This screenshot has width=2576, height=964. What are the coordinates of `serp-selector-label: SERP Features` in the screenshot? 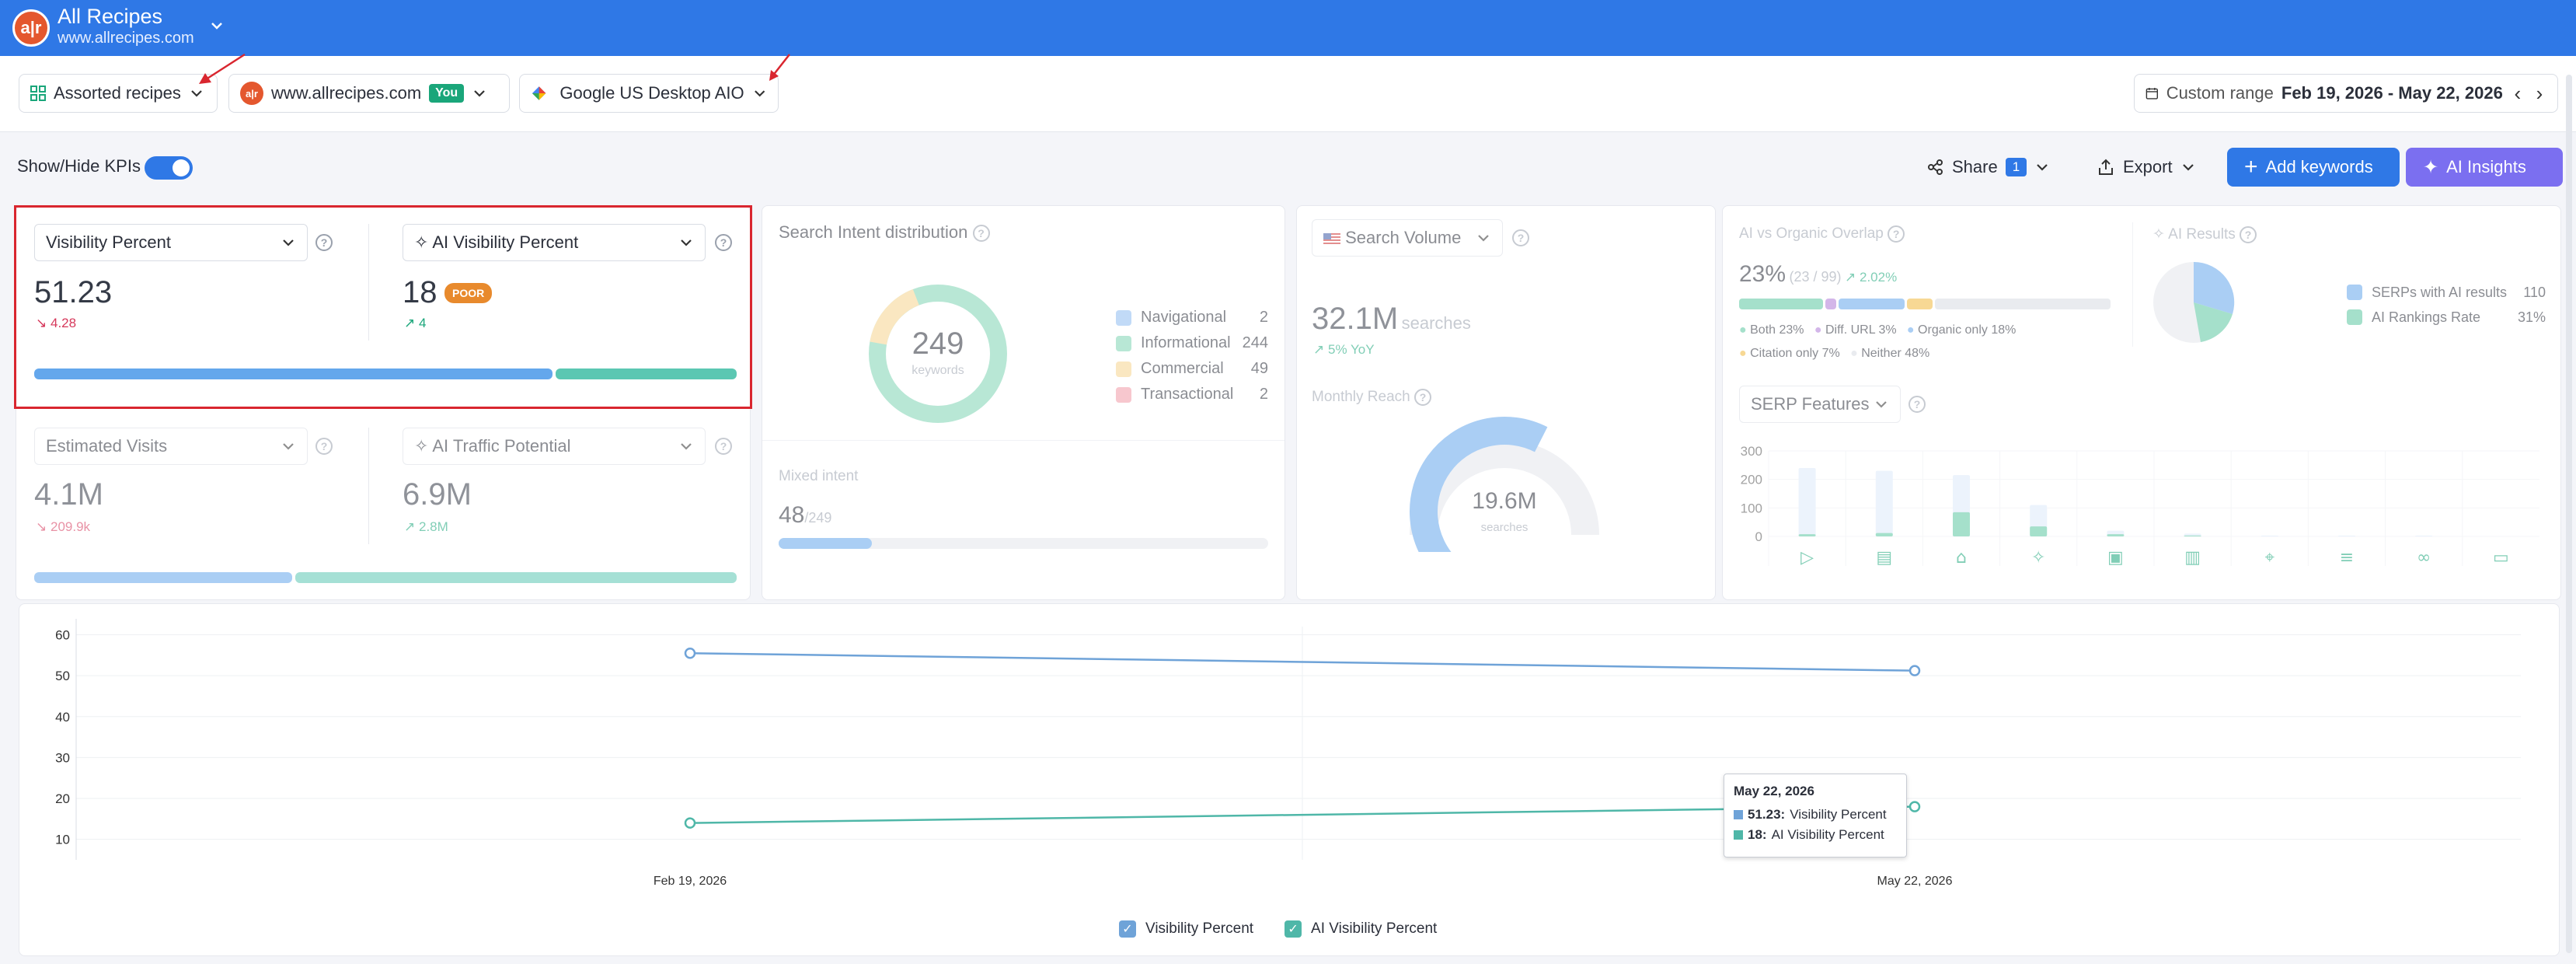 It's located at (1810, 404).